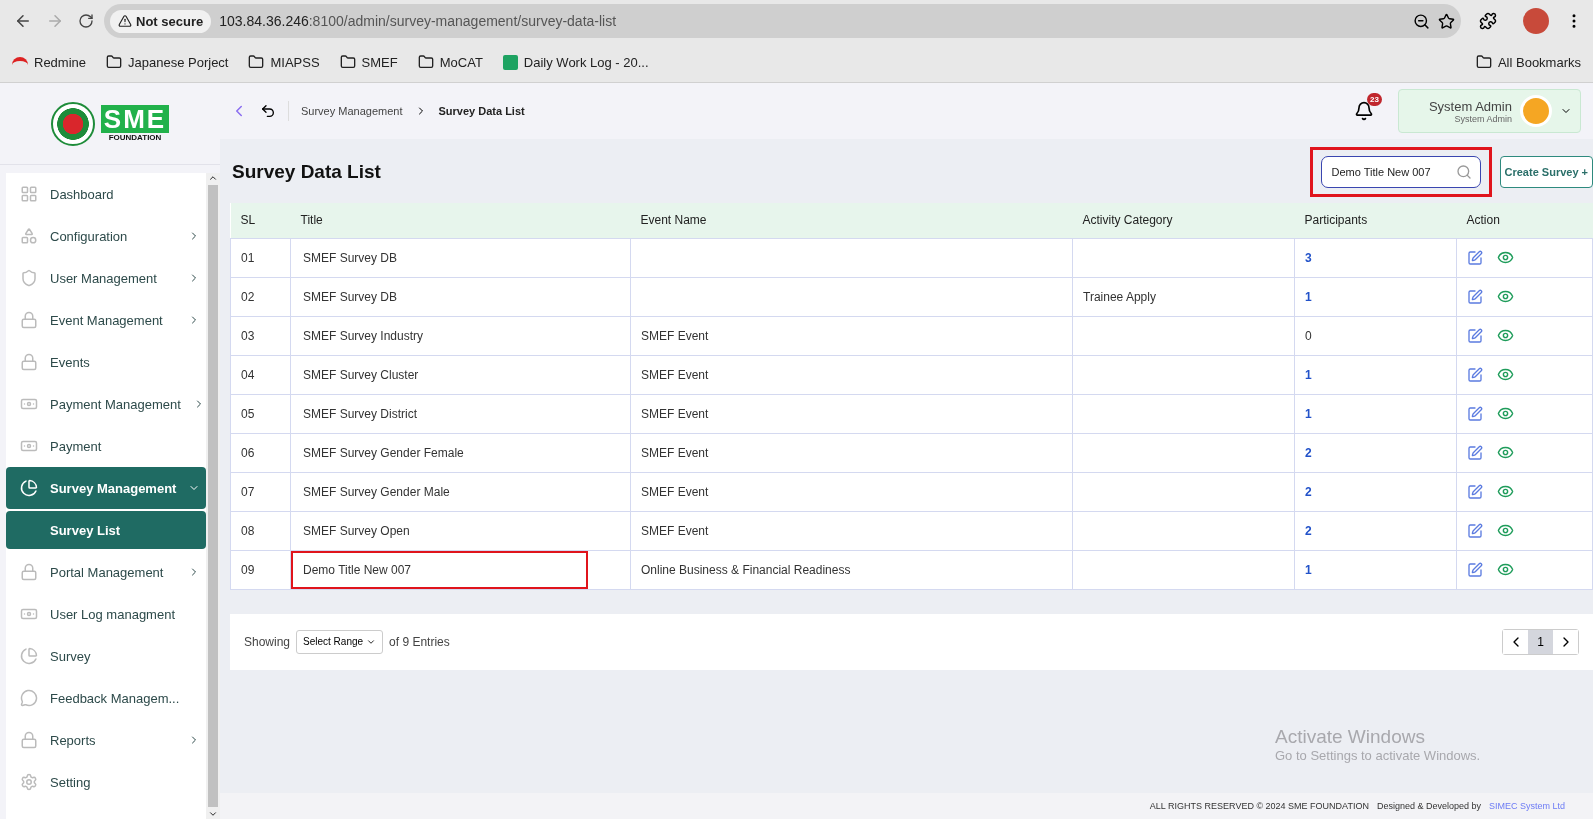  I want to click on table-cell-text: SMEF Survey Cluster, so click(361, 375).